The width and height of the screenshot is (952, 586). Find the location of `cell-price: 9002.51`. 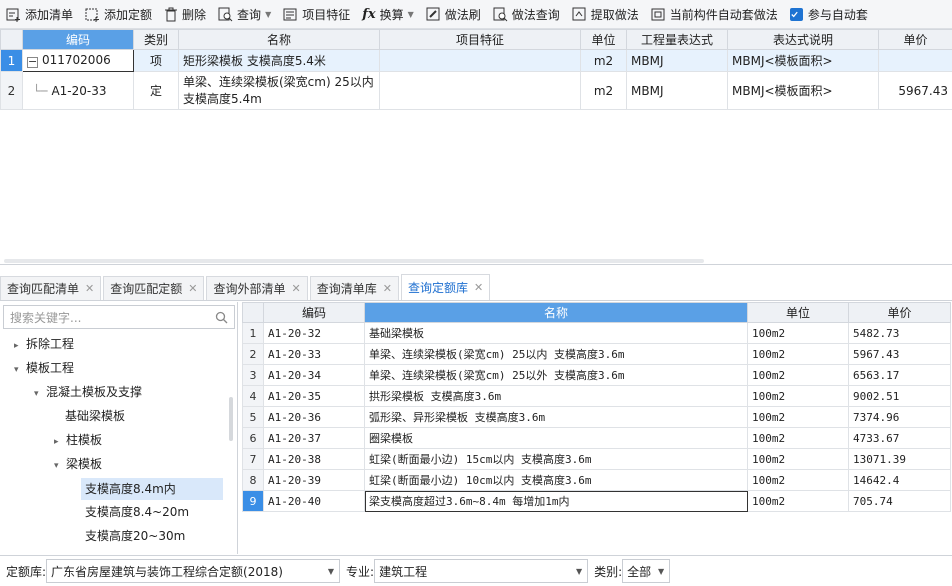

cell-price: 9002.51 is located at coordinates (899, 396).